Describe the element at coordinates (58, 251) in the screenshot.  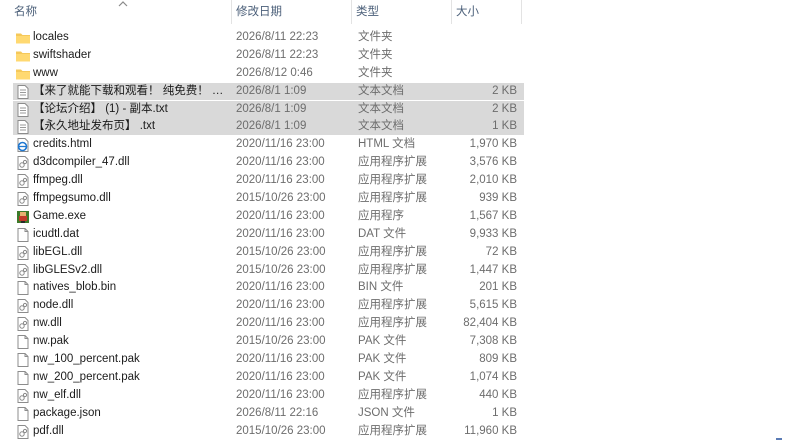
I see `file-name: libEGL.dll` at that location.